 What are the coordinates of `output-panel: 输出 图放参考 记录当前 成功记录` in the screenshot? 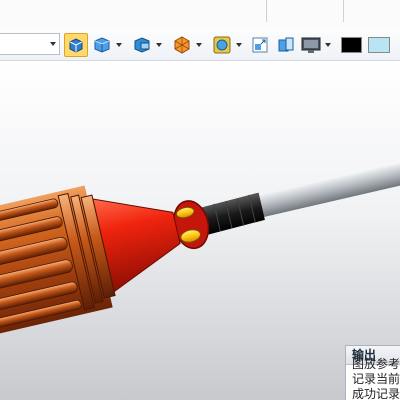 It's located at (372, 372).